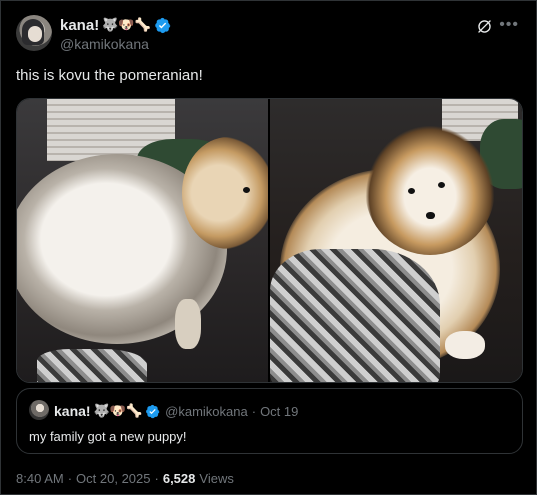 The height and width of the screenshot is (495, 537). What do you see at coordinates (179, 478) in the screenshot?
I see `views-count: 6,528` at bounding box center [179, 478].